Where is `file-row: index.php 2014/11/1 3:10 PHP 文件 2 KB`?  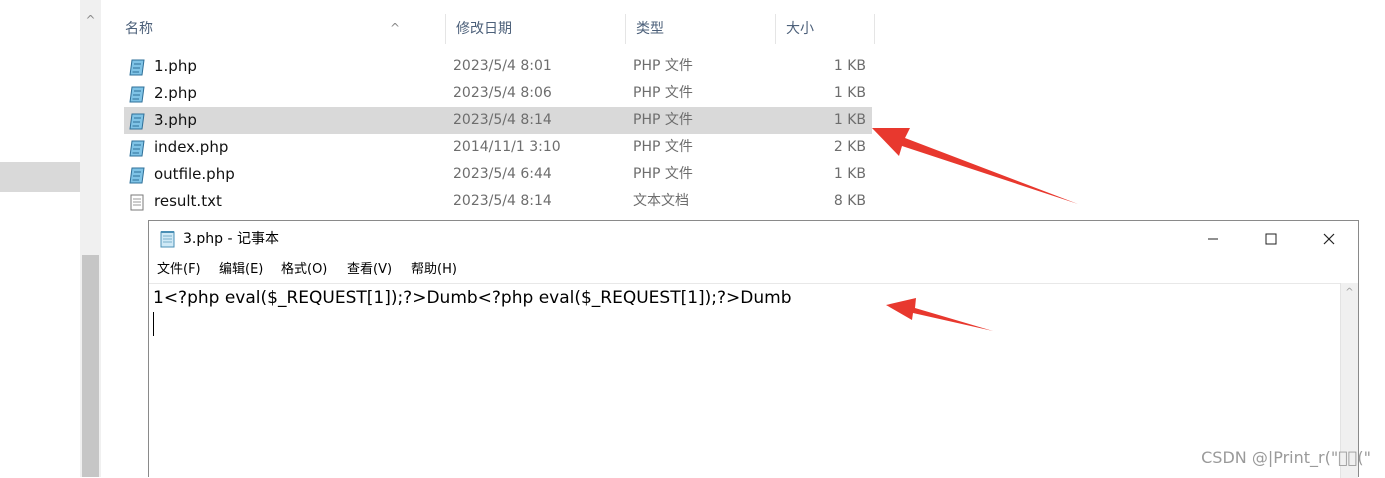
file-row: index.php 2014/11/1 3:10 PHP 文件 2 KB is located at coordinates (498, 147).